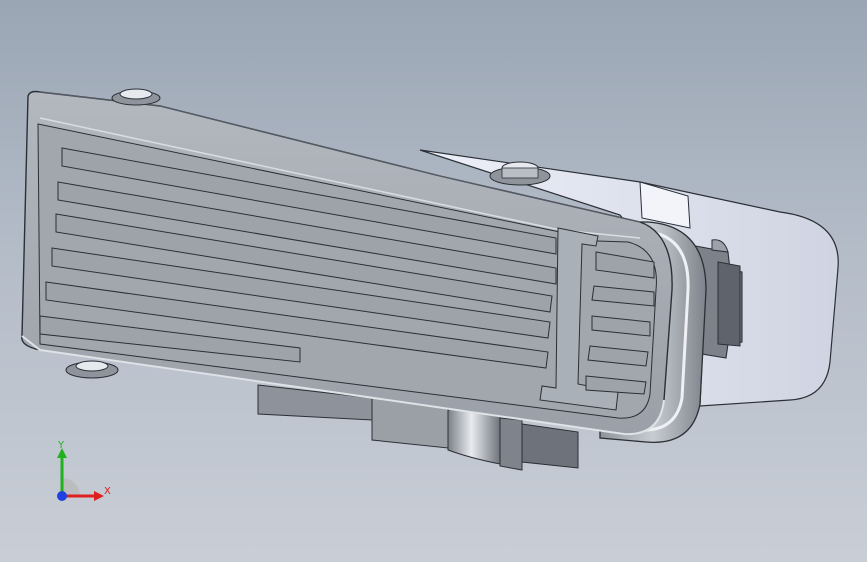 The image size is (867, 562). What do you see at coordinates (136, 97) in the screenshot?
I see `bolt-top-left` at bounding box center [136, 97].